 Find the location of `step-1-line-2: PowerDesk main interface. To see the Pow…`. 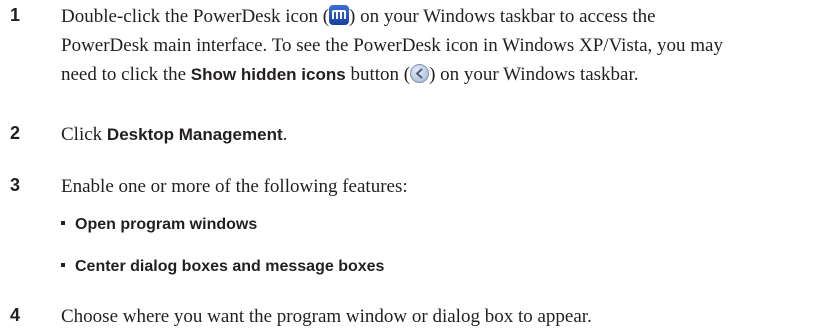

step-1-line-2: PowerDesk main interface. To see the Pow… is located at coordinates (392, 45).